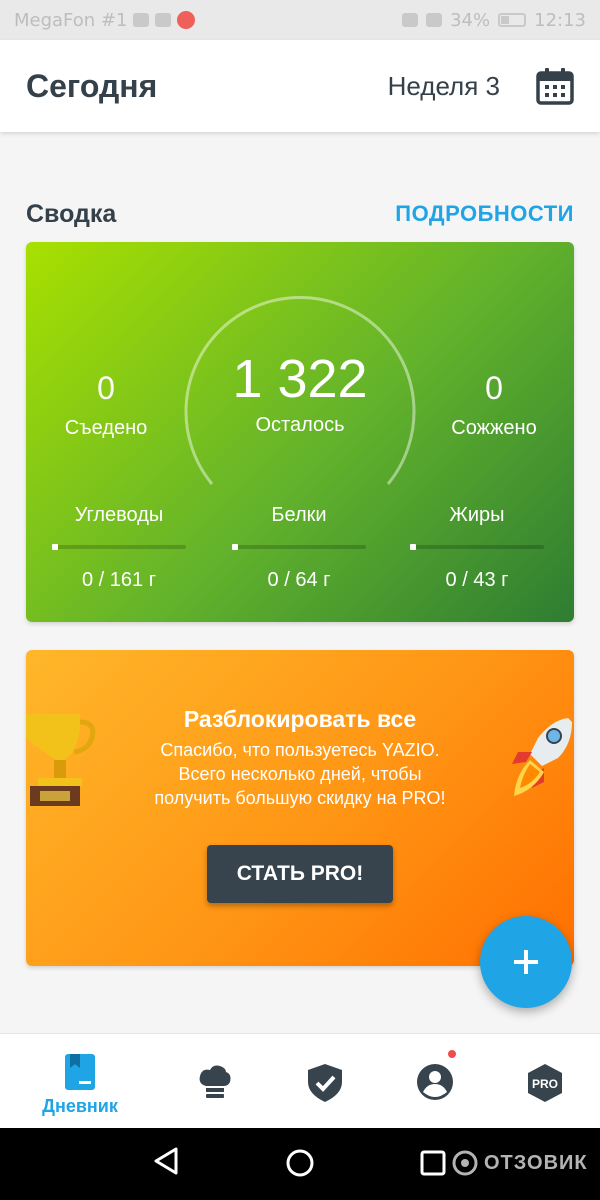  What do you see at coordinates (106, 428) in the screenshot?
I see `eaten-label: Съедено` at bounding box center [106, 428].